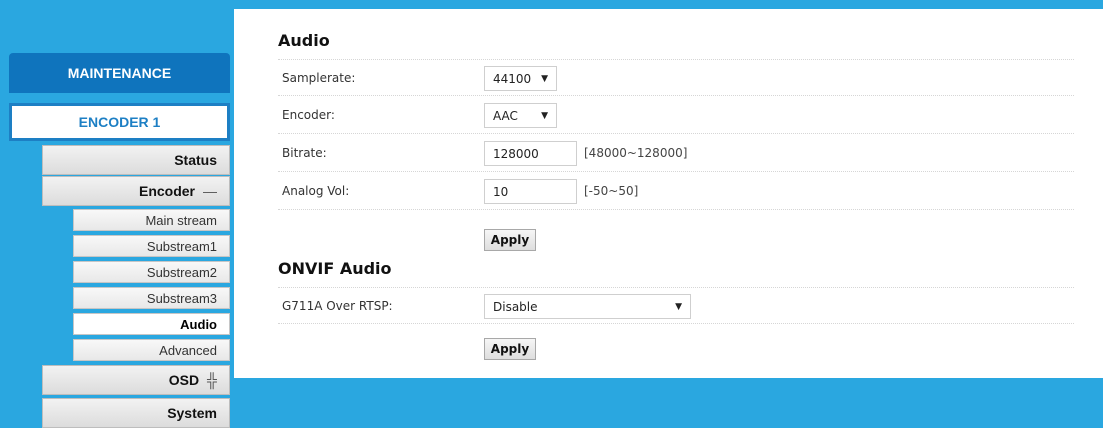 This screenshot has width=1103, height=428. I want to click on sidebar-item-status: Status, so click(136, 160).